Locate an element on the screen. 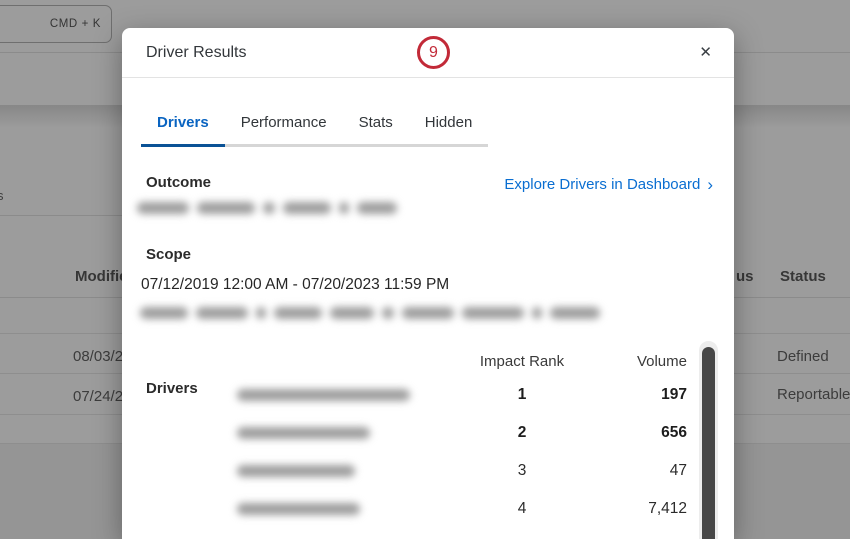 Image resolution: width=850 pixels, height=539 pixels. bg-cell-status: Reportable is located at coordinates (813, 394).